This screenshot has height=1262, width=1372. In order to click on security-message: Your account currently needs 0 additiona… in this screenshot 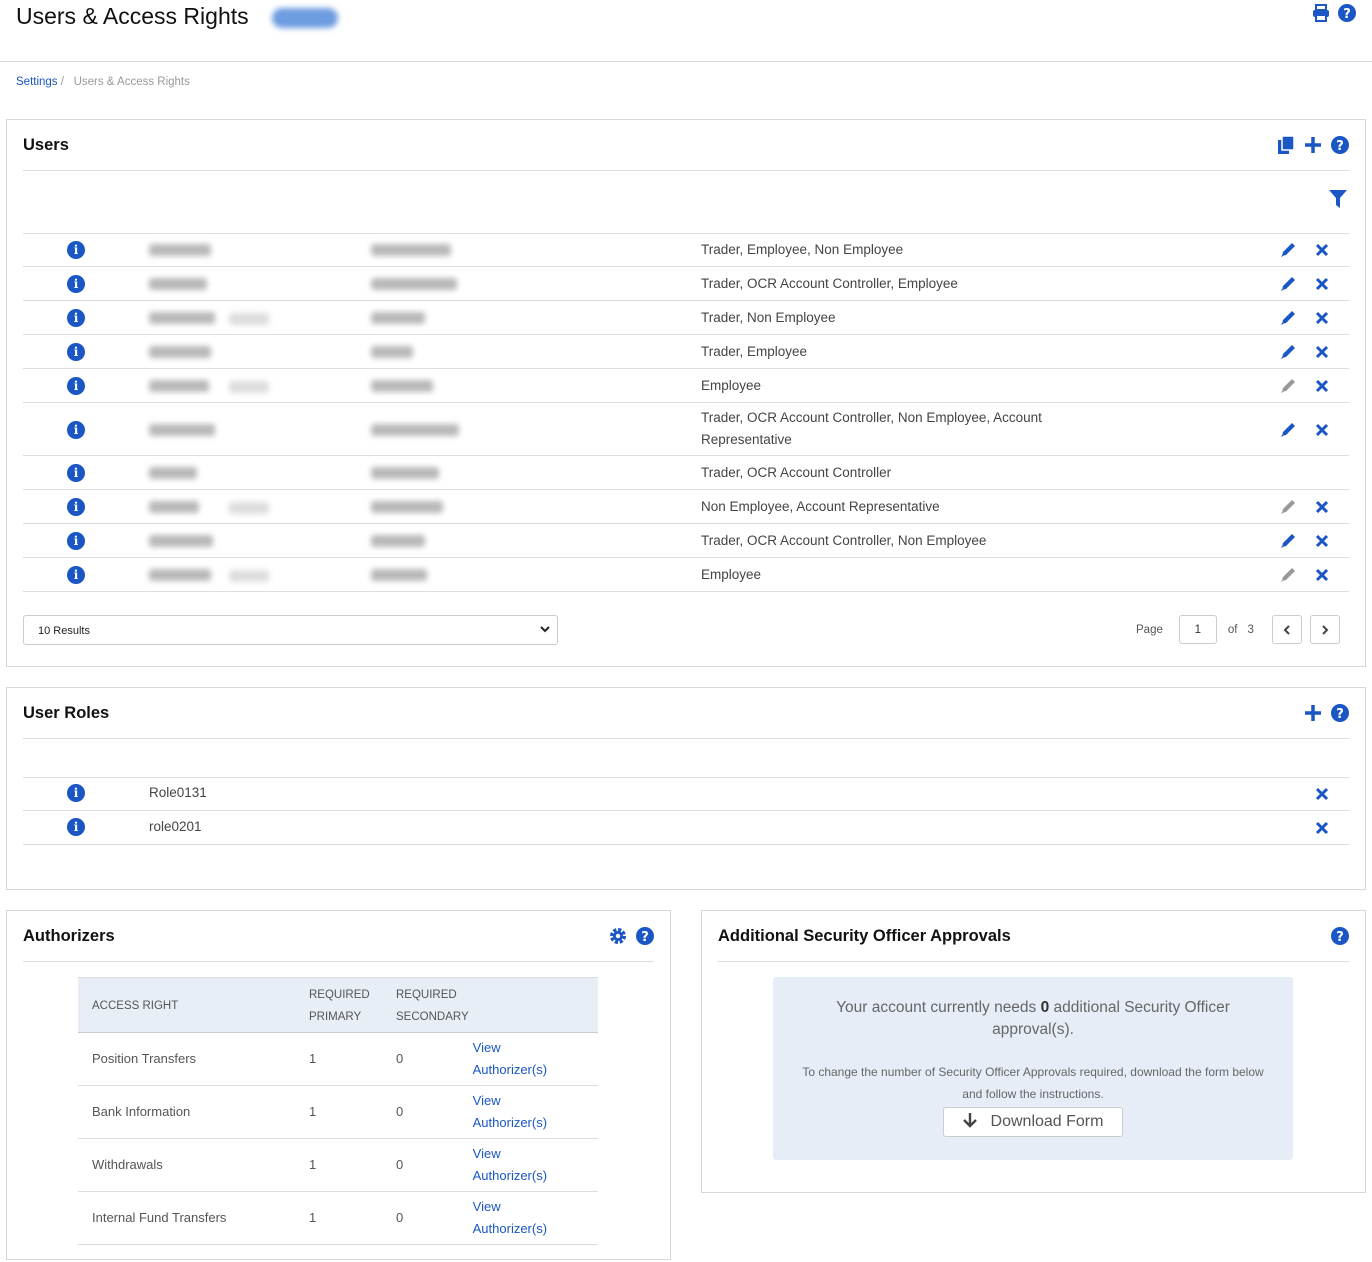, I will do `click(1033, 1018)`.